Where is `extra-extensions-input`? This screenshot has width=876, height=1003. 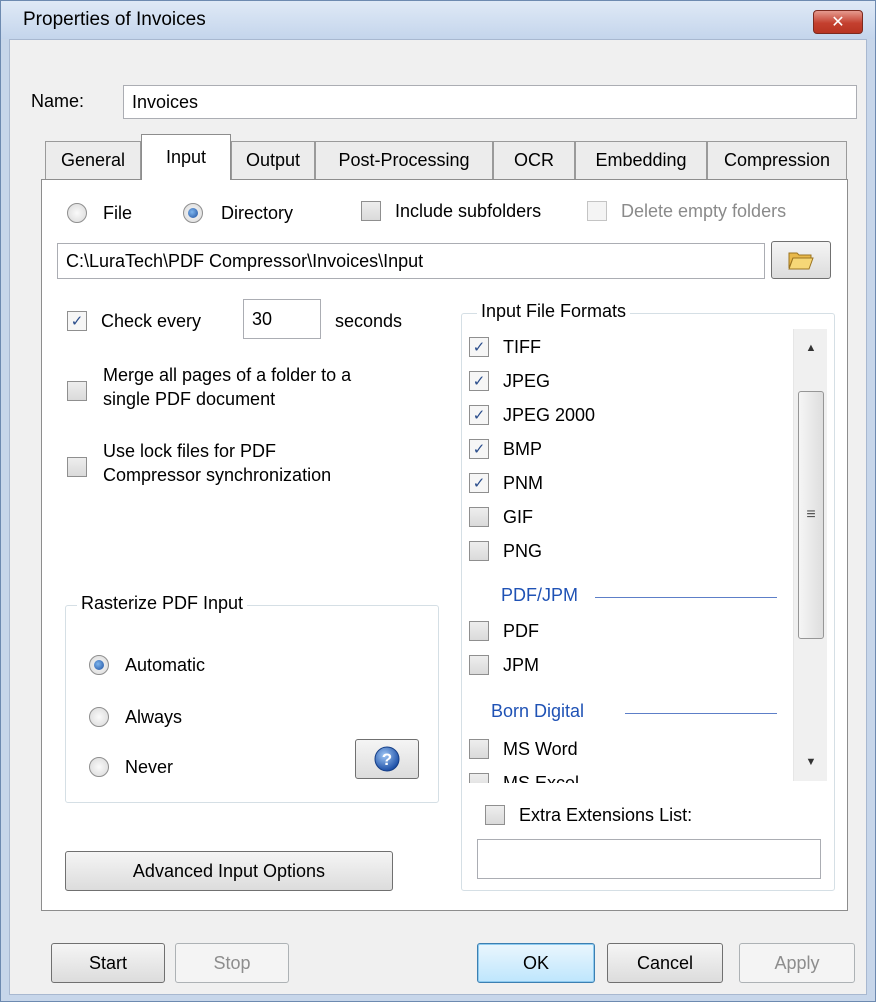 extra-extensions-input is located at coordinates (649, 859).